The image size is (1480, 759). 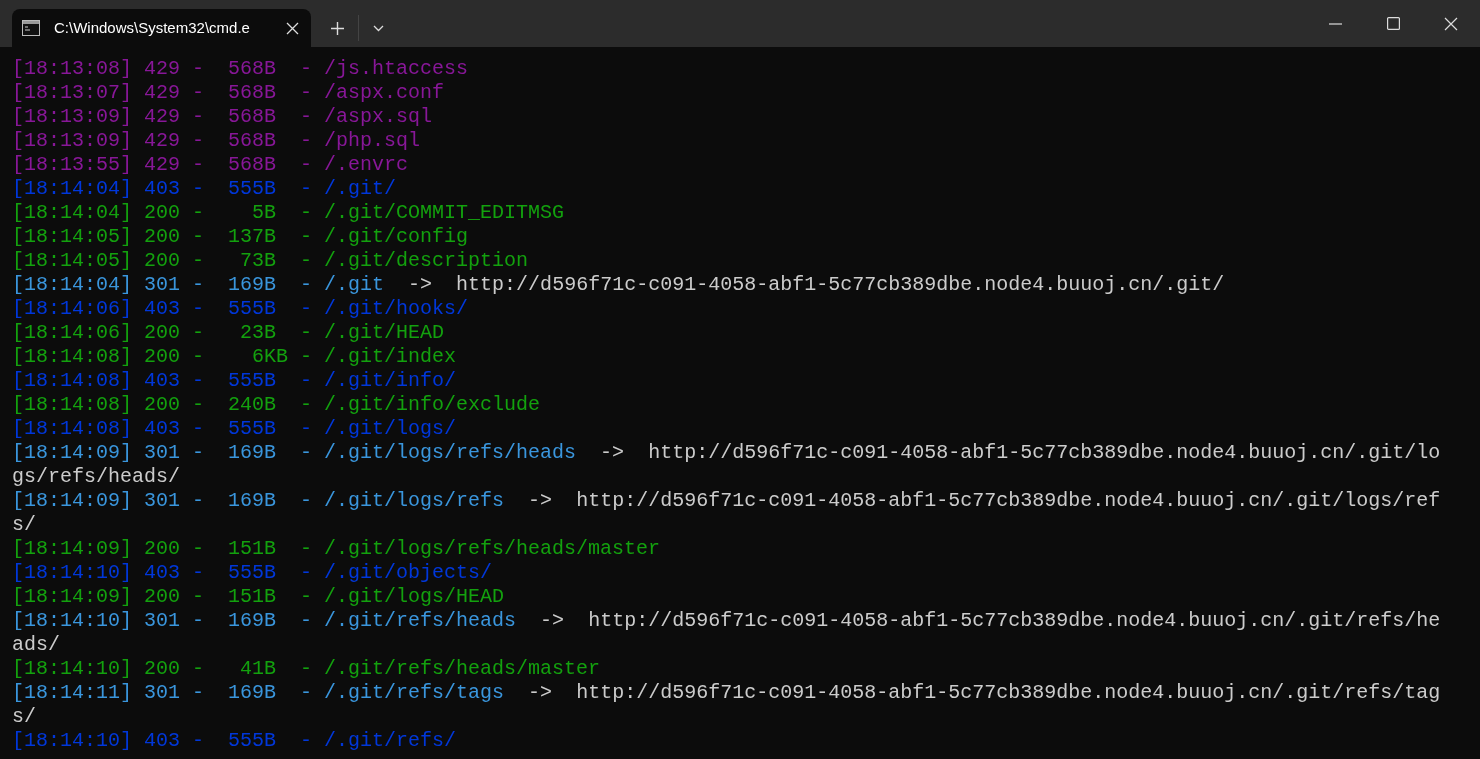 I want to click on log-line: [18:14:04] 200 - 5B - /.git/COMMIT_EDITMSG, so click(x=289, y=213).